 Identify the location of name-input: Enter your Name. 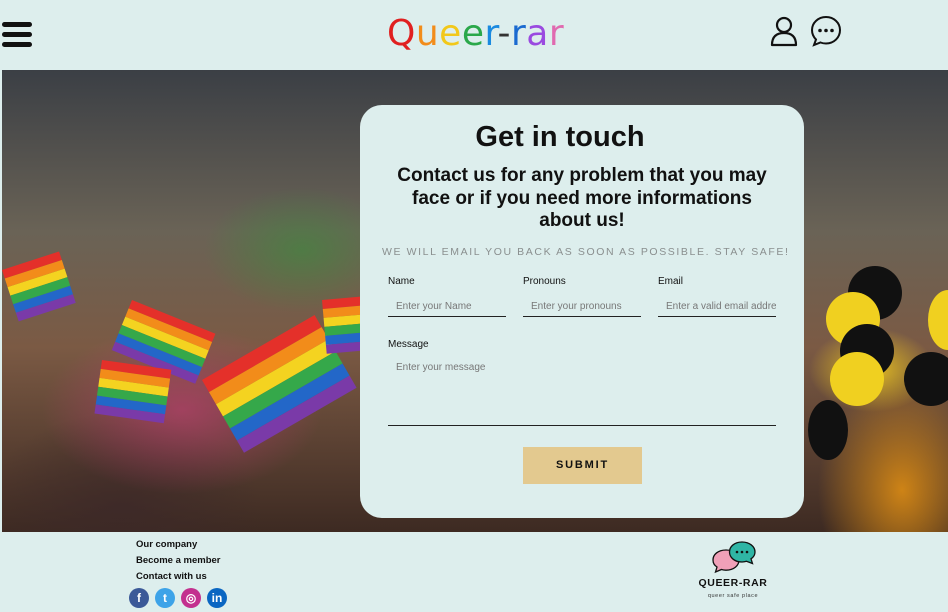
(447, 306).